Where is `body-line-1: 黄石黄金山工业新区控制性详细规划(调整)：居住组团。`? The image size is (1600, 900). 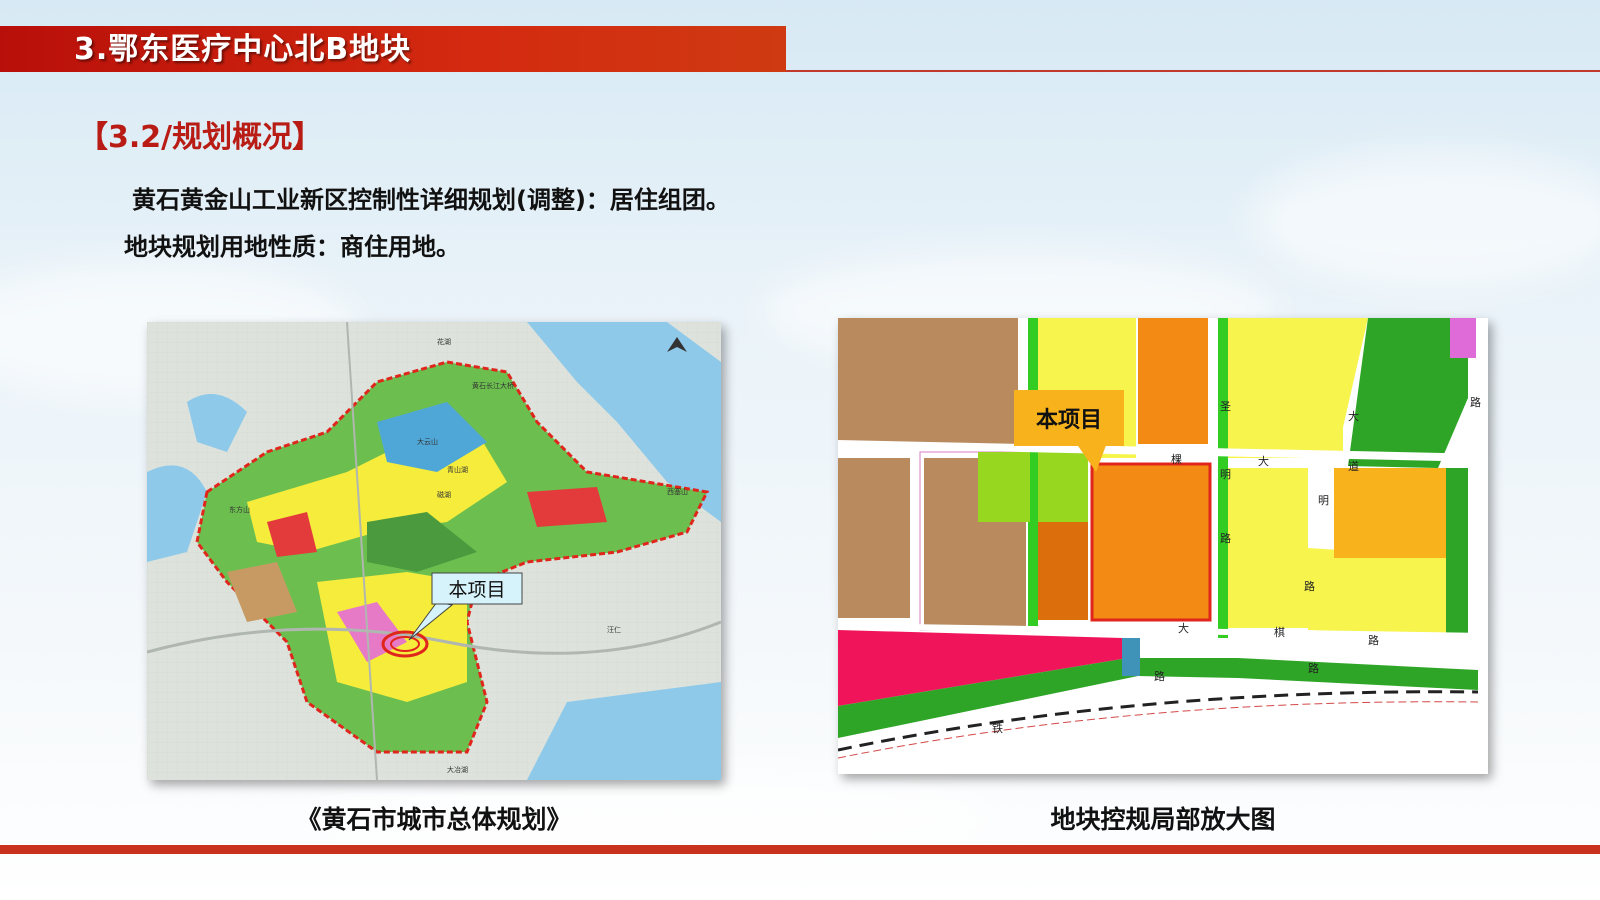 body-line-1: 黄石黄金山工业新区控制性详细规划(调整)：居住组团。 is located at coordinates (431, 200).